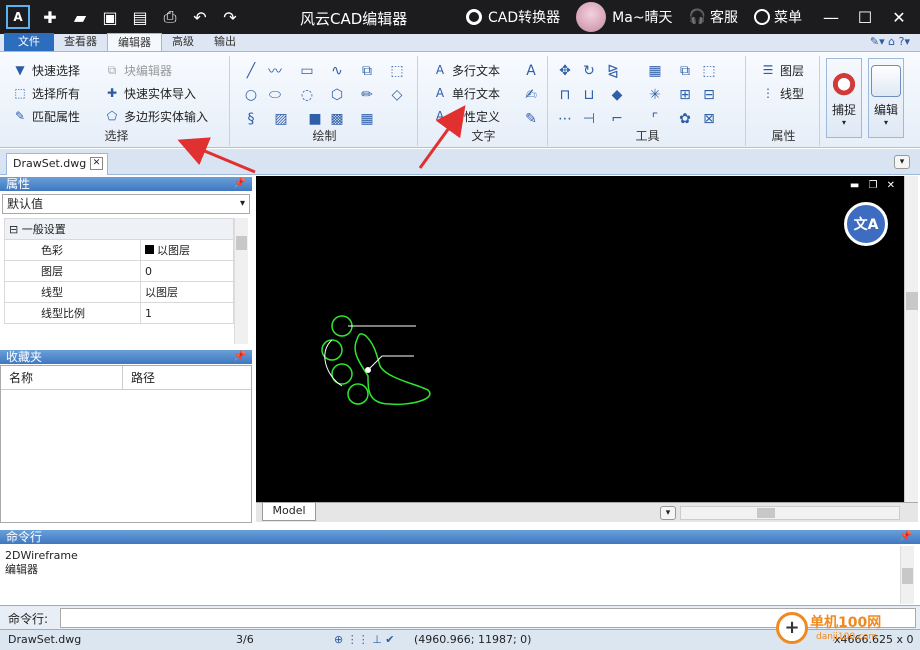 The image size is (920, 650). What do you see at coordinates (183, 42) in the screenshot?
I see `tab-advanced: 高级` at bounding box center [183, 42].